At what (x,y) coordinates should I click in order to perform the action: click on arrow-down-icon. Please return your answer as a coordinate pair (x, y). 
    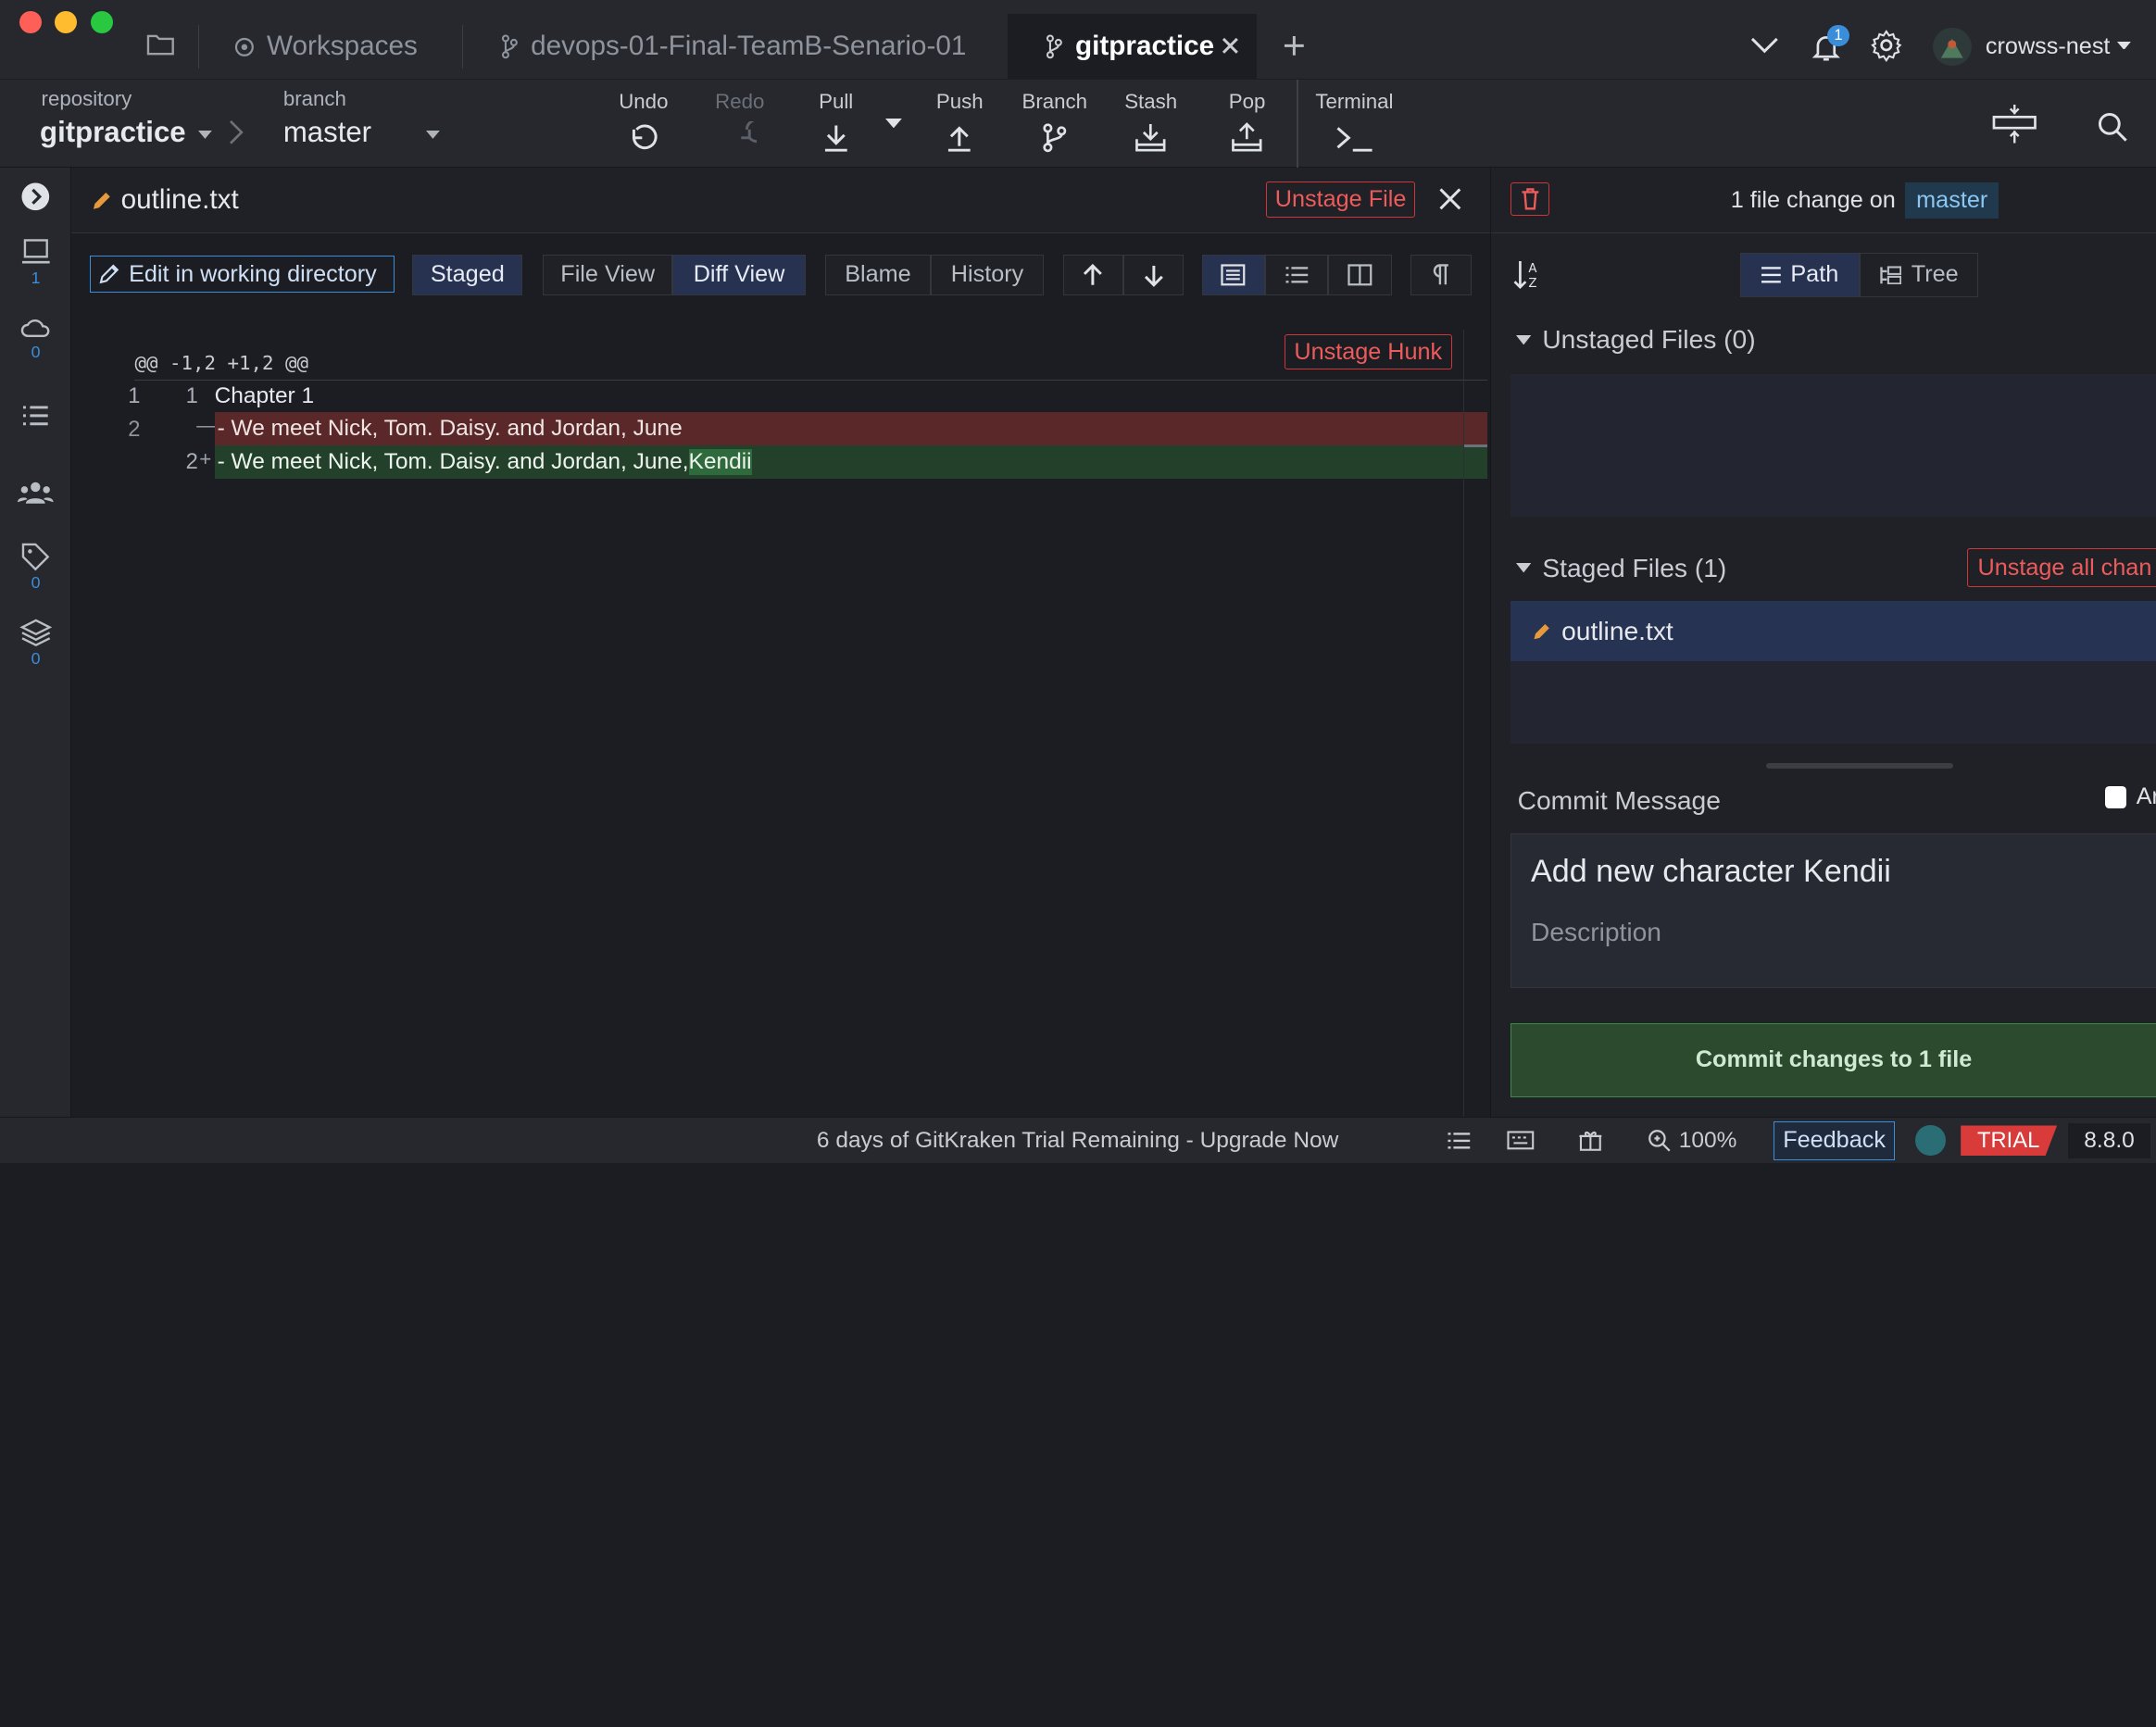
    Looking at the image, I should click on (1154, 275).